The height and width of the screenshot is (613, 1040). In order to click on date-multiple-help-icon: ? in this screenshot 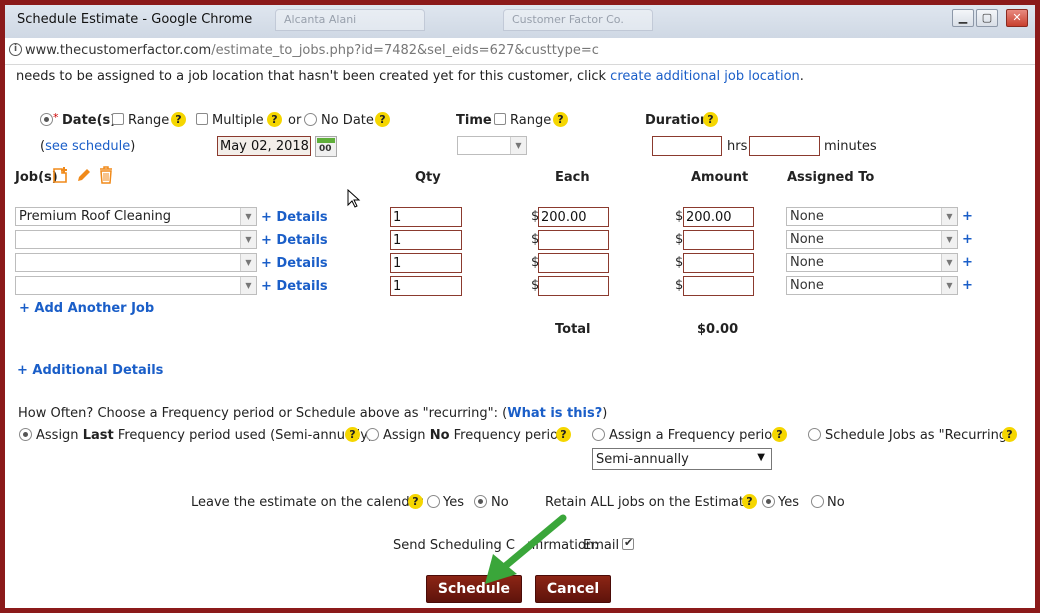, I will do `click(274, 119)`.